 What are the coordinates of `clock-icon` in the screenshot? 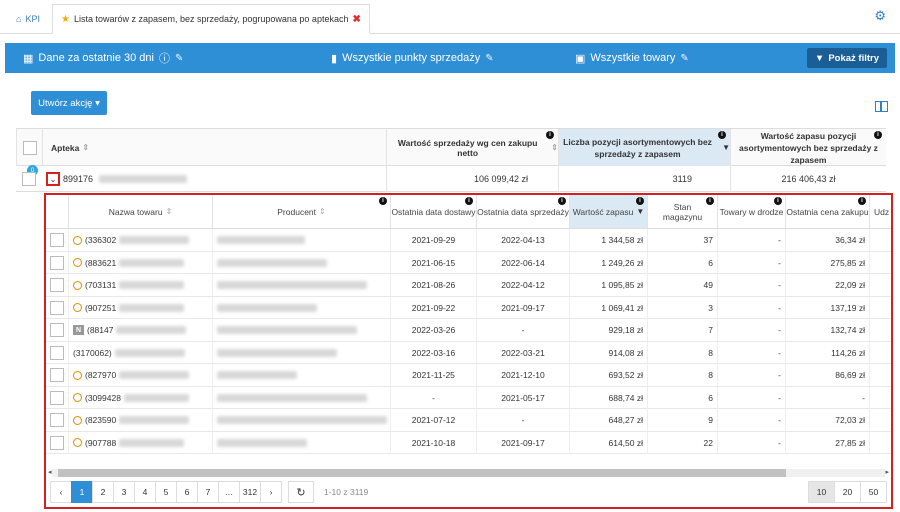 It's located at (77, 397).